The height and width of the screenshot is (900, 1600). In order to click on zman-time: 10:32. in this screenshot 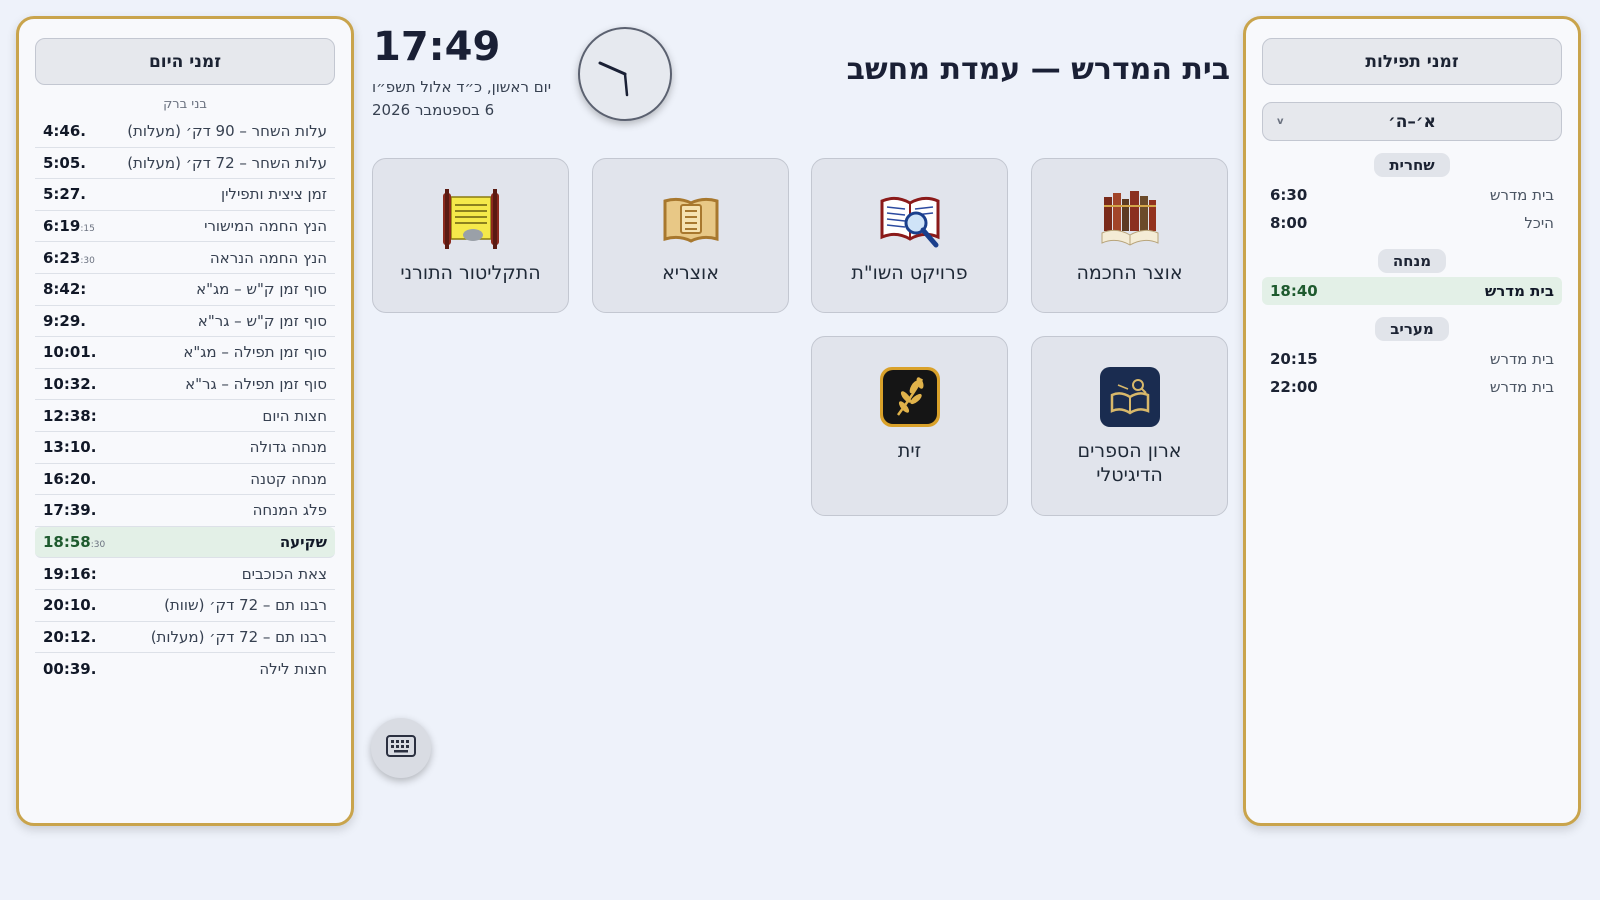, I will do `click(70, 384)`.